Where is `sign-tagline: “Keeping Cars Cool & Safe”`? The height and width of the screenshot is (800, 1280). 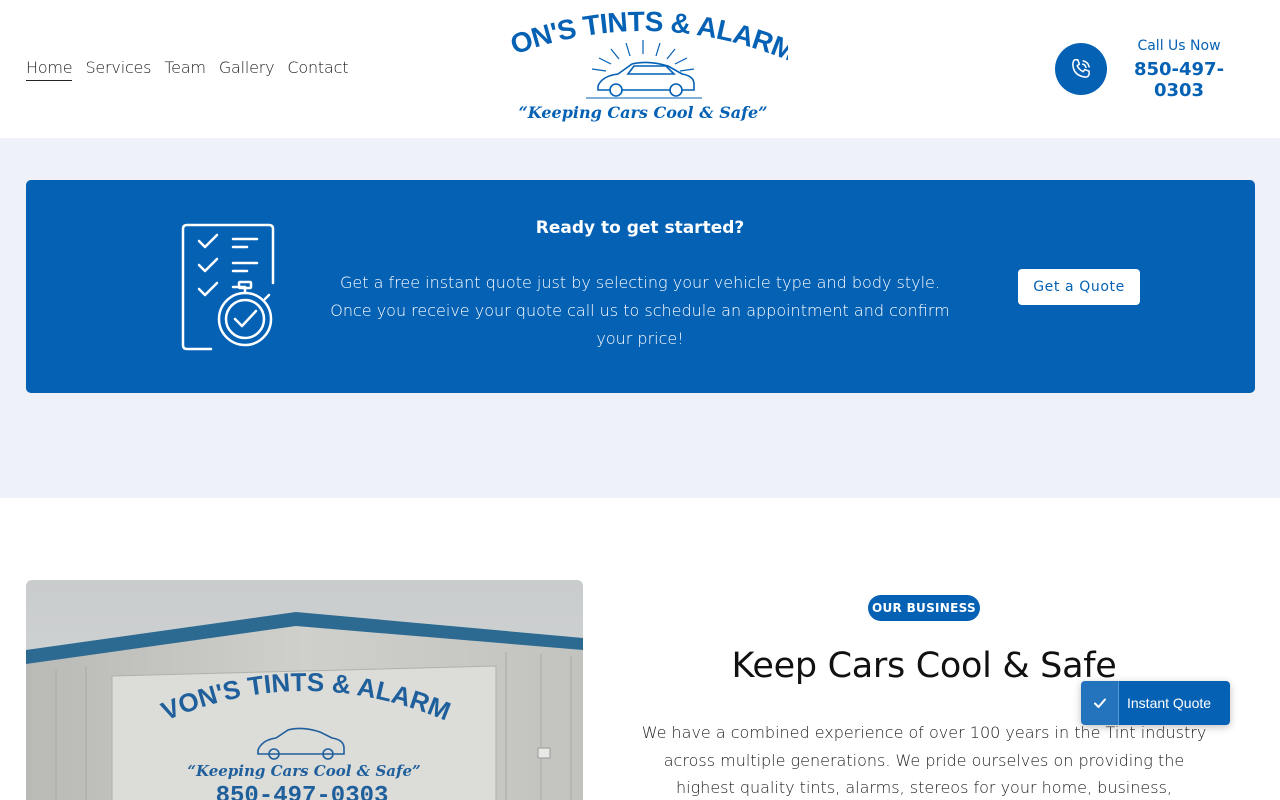 sign-tagline: “Keeping Cars Cool & Safe” is located at coordinates (303, 771).